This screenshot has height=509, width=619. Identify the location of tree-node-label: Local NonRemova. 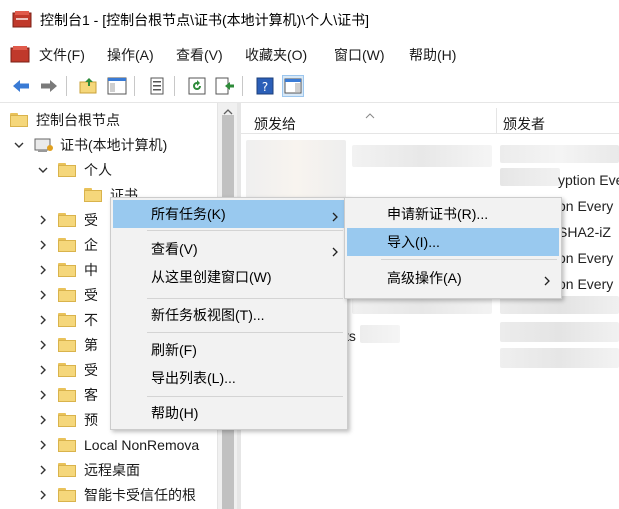
(142, 445).